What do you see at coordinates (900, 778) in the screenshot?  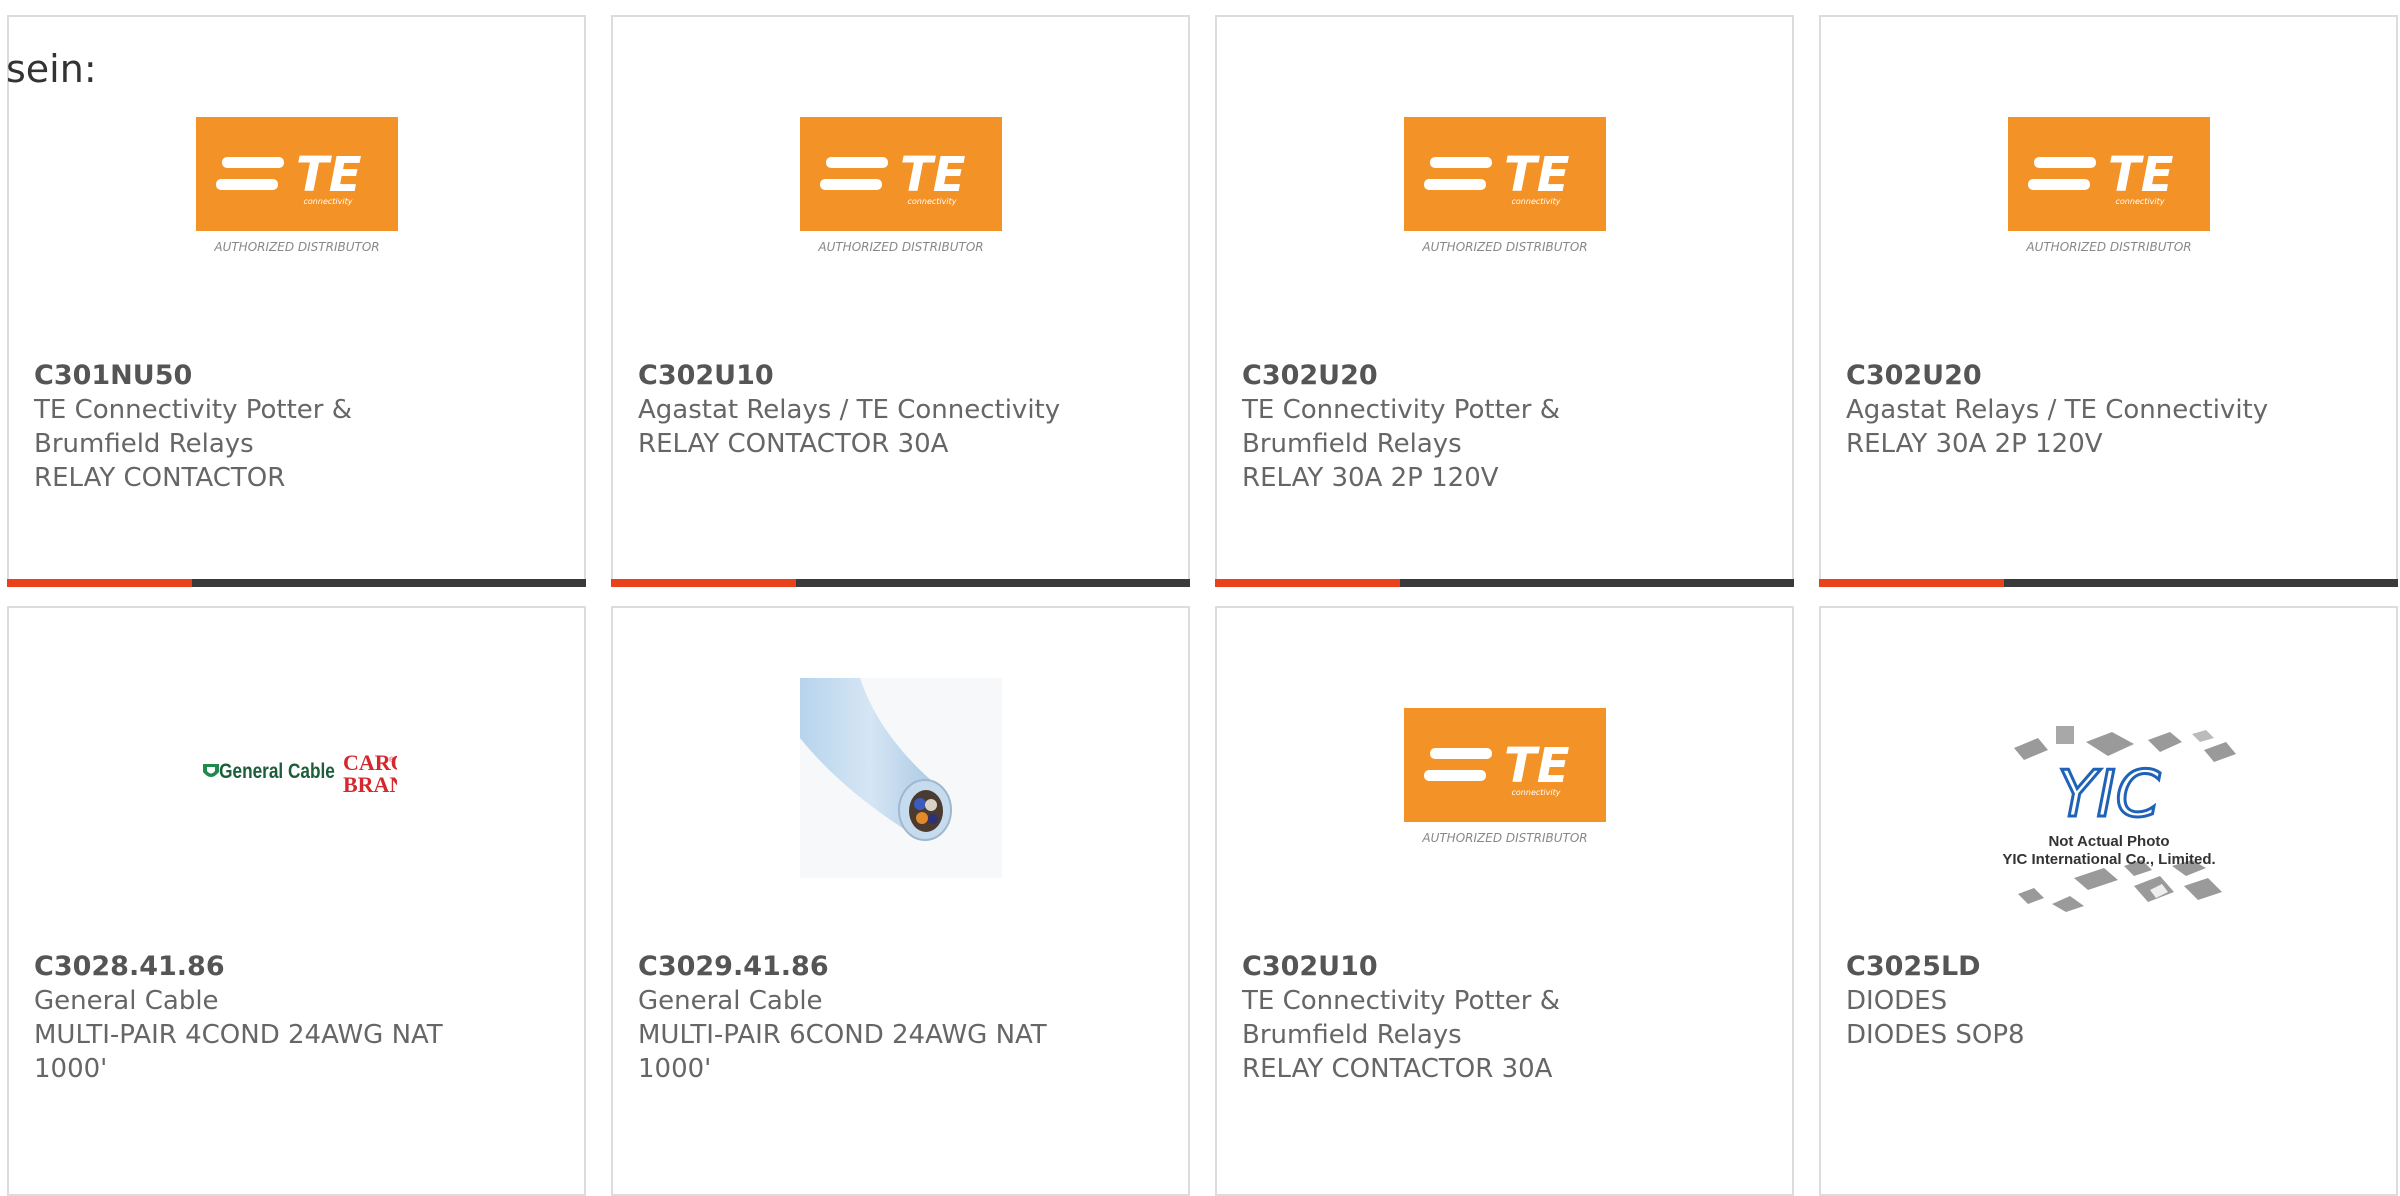 I see `cable-photo` at bounding box center [900, 778].